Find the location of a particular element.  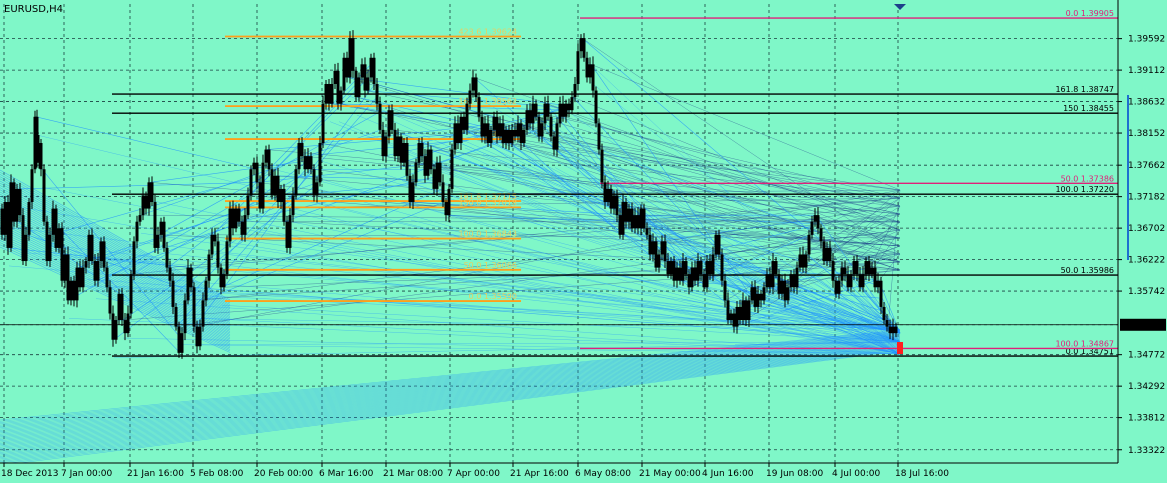

y-tick-label: 1.38632 is located at coordinates (1146, 103).